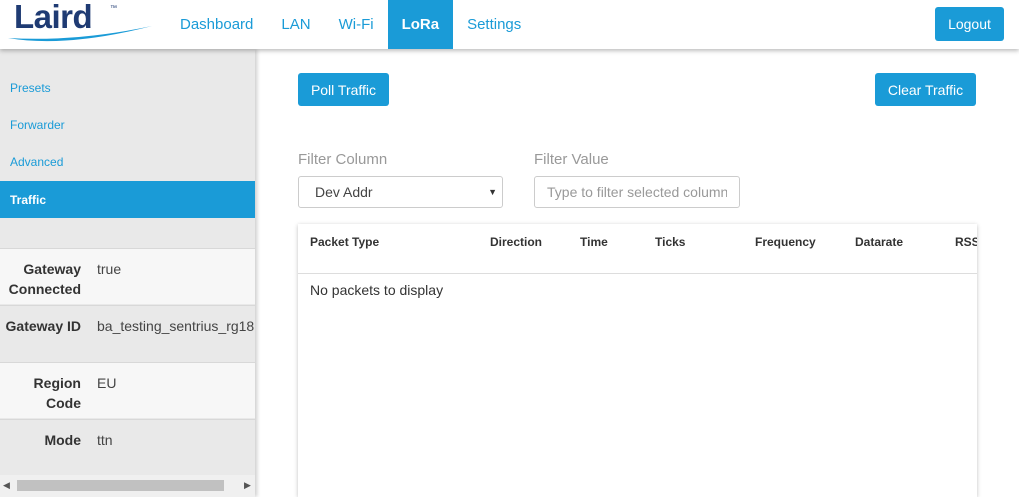 The image size is (1019, 497). What do you see at coordinates (785, 242) in the screenshot?
I see `column-header-frequency: Frequency` at bounding box center [785, 242].